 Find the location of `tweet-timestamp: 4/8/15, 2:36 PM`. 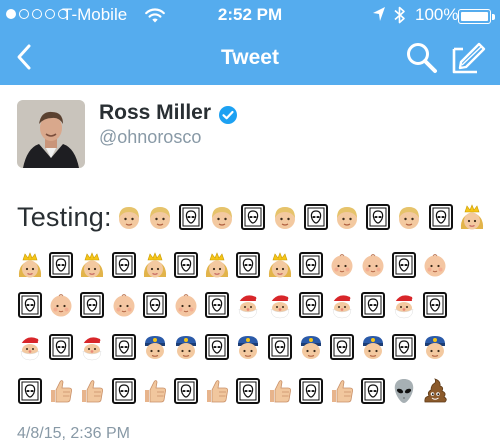

tweet-timestamp: 4/8/15, 2:36 PM is located at coordinates (73, 433).